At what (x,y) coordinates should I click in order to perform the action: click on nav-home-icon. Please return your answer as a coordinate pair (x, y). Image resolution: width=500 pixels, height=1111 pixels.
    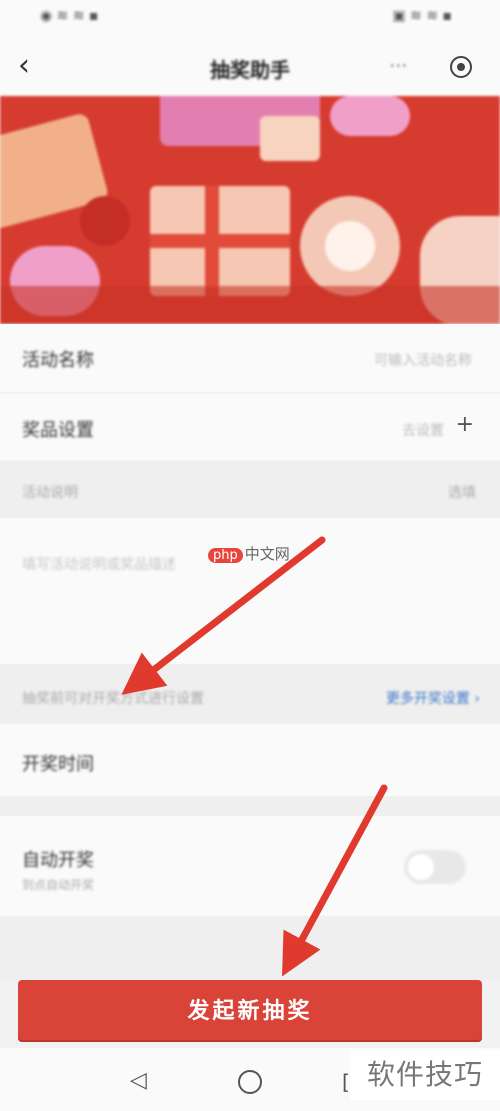
    Looking at the image, I should click on (250, 1082).